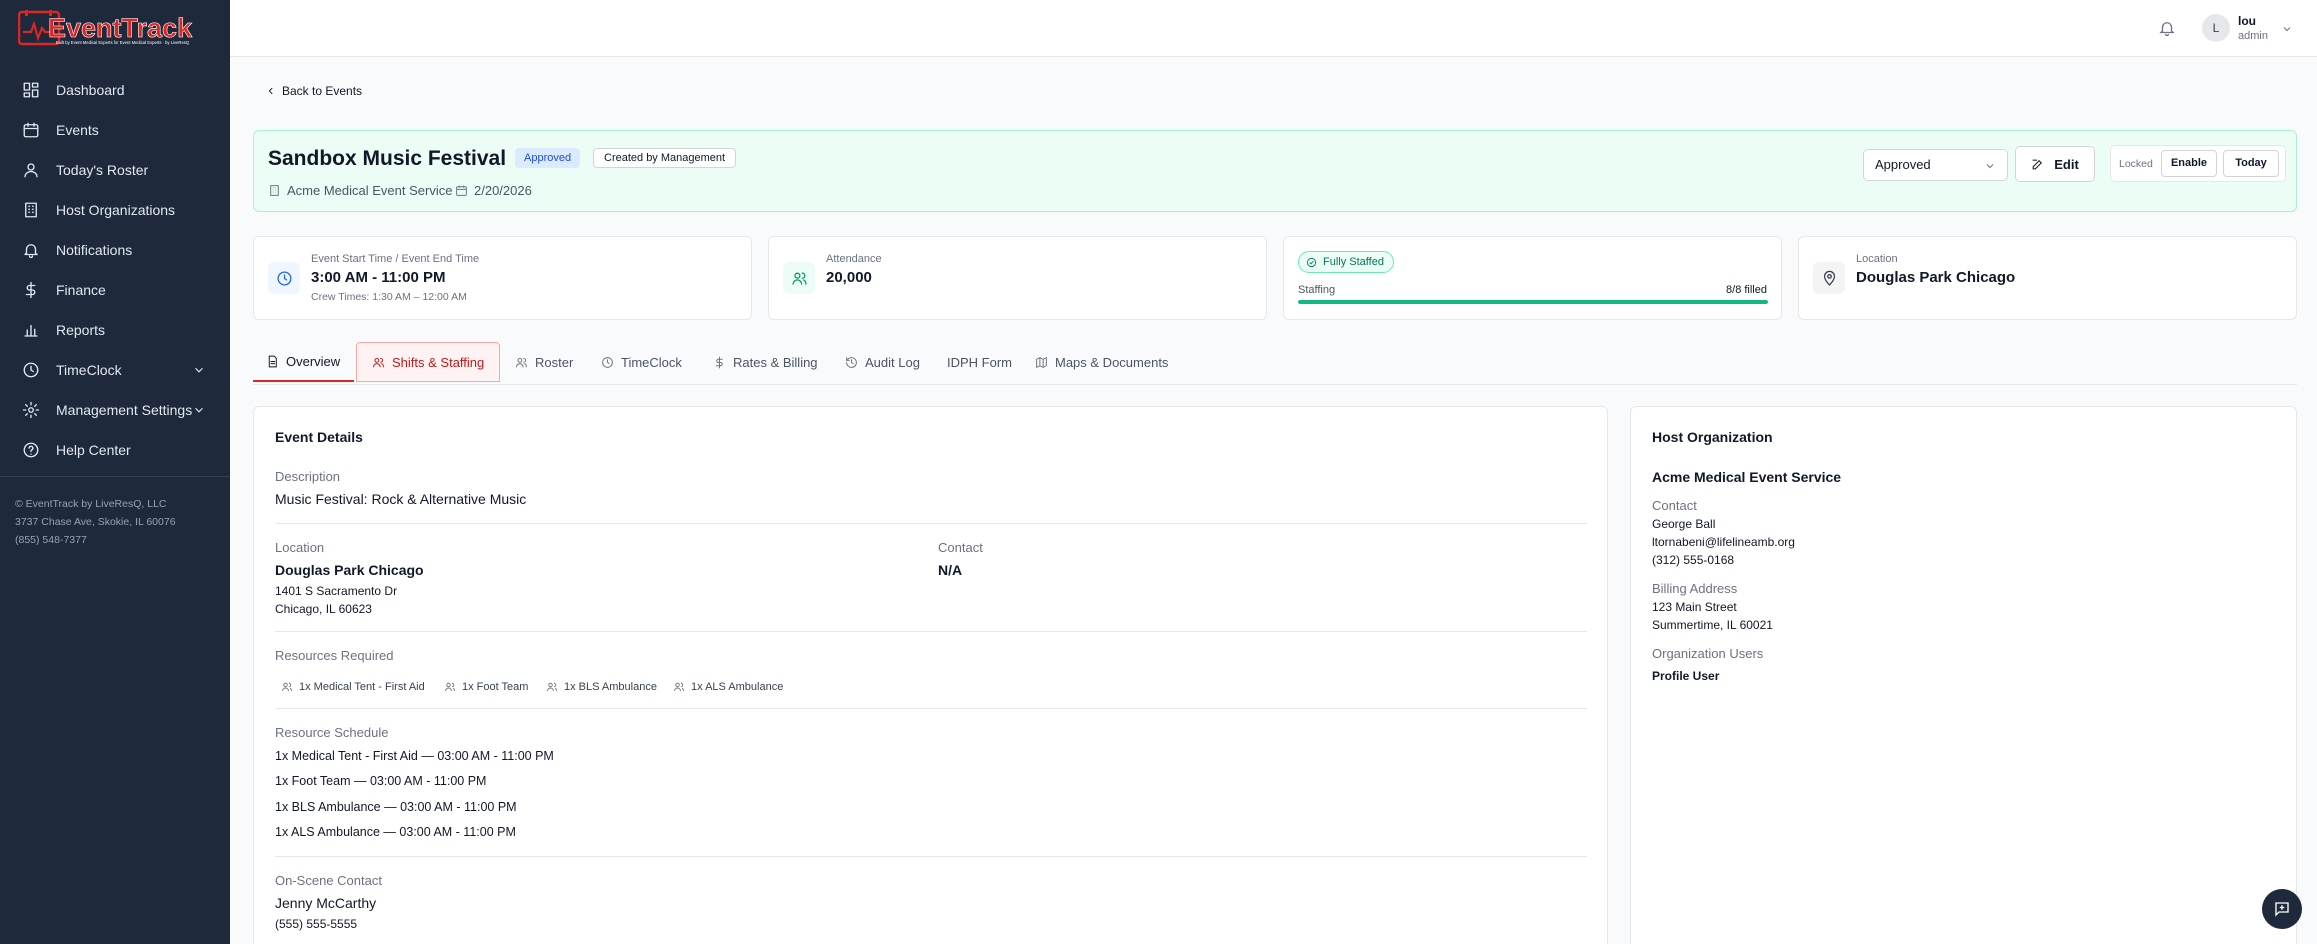 This screenshot has height=944, width=2317. Describe the element at coordinates (313, 361) in the screenshot. I see `tab-label: Overview` at that location.